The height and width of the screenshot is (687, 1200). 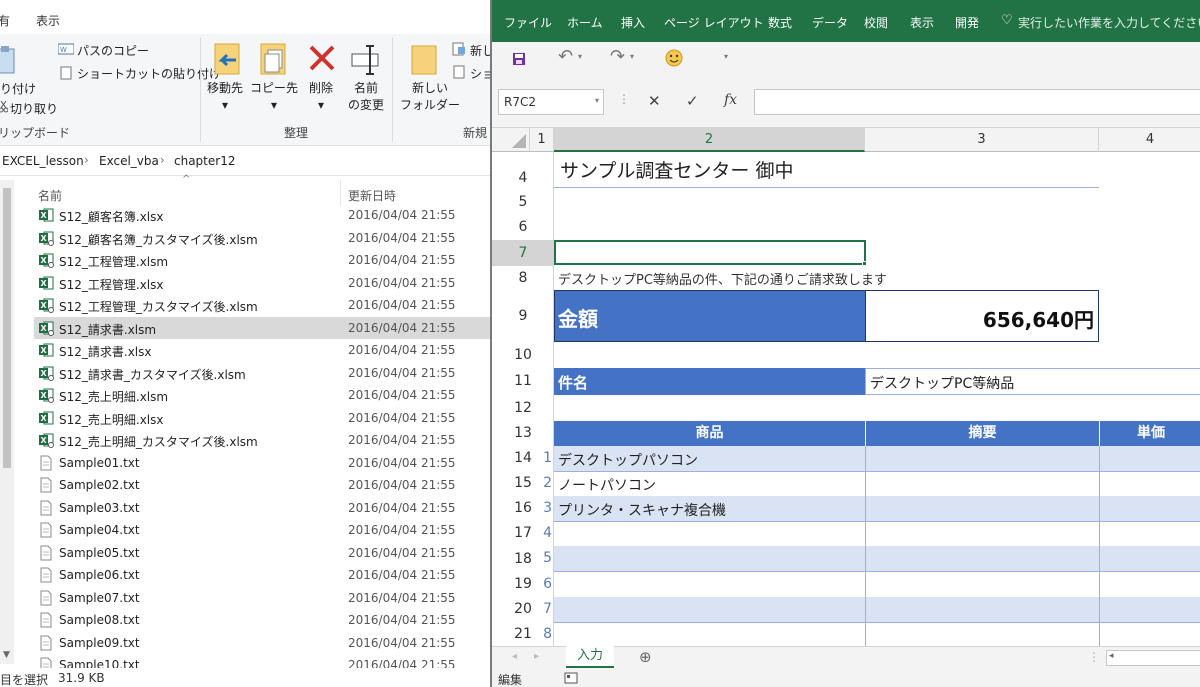 What do you see at coordinates (597, 100) in the screenshot?
I see `name-box-dropdown-icon: ▾` at bounding box center [597, 100].